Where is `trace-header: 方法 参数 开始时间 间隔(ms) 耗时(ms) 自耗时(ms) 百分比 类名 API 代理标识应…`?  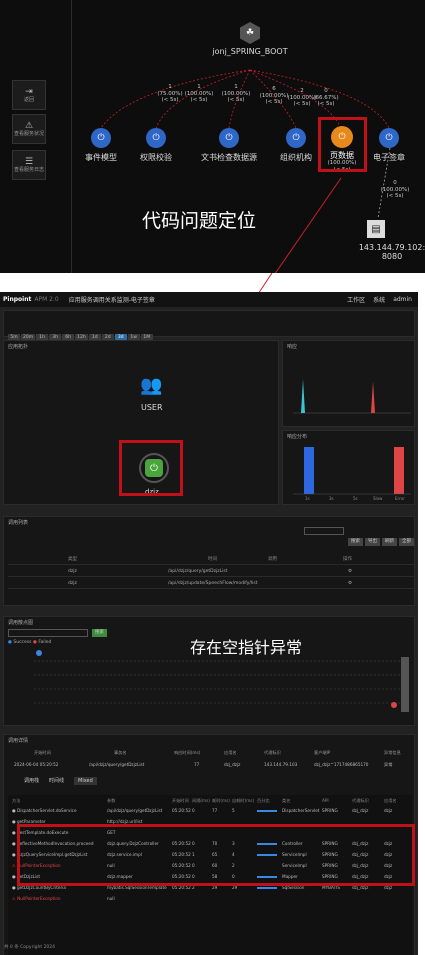
trace-header: 方法 参数 开始时间 间隔(ms) 耗时(ms) 自耗时(ms) 百分比 类名 API 代理标识应… is located at coordinates (204, 800).